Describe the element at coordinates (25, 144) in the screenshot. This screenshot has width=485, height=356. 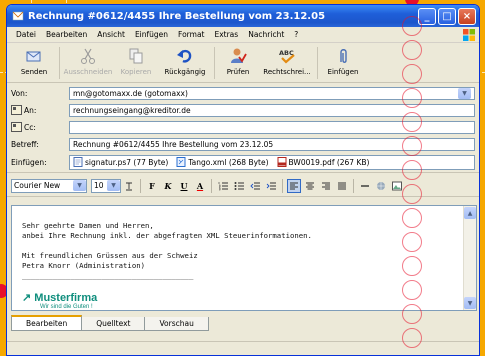
I see `subject-label: Betreff:` at that location.